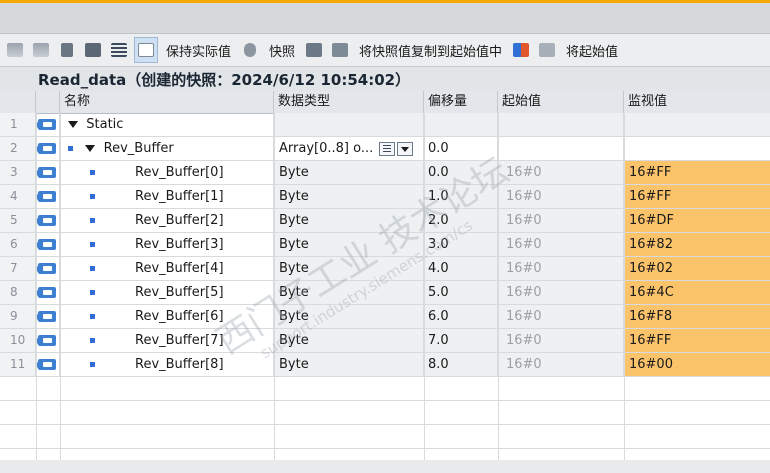  What do you see at coordinates (697, 220) in the screenshot?
I see `row-monitor: 16#DF` at bounding box center [697, 220].